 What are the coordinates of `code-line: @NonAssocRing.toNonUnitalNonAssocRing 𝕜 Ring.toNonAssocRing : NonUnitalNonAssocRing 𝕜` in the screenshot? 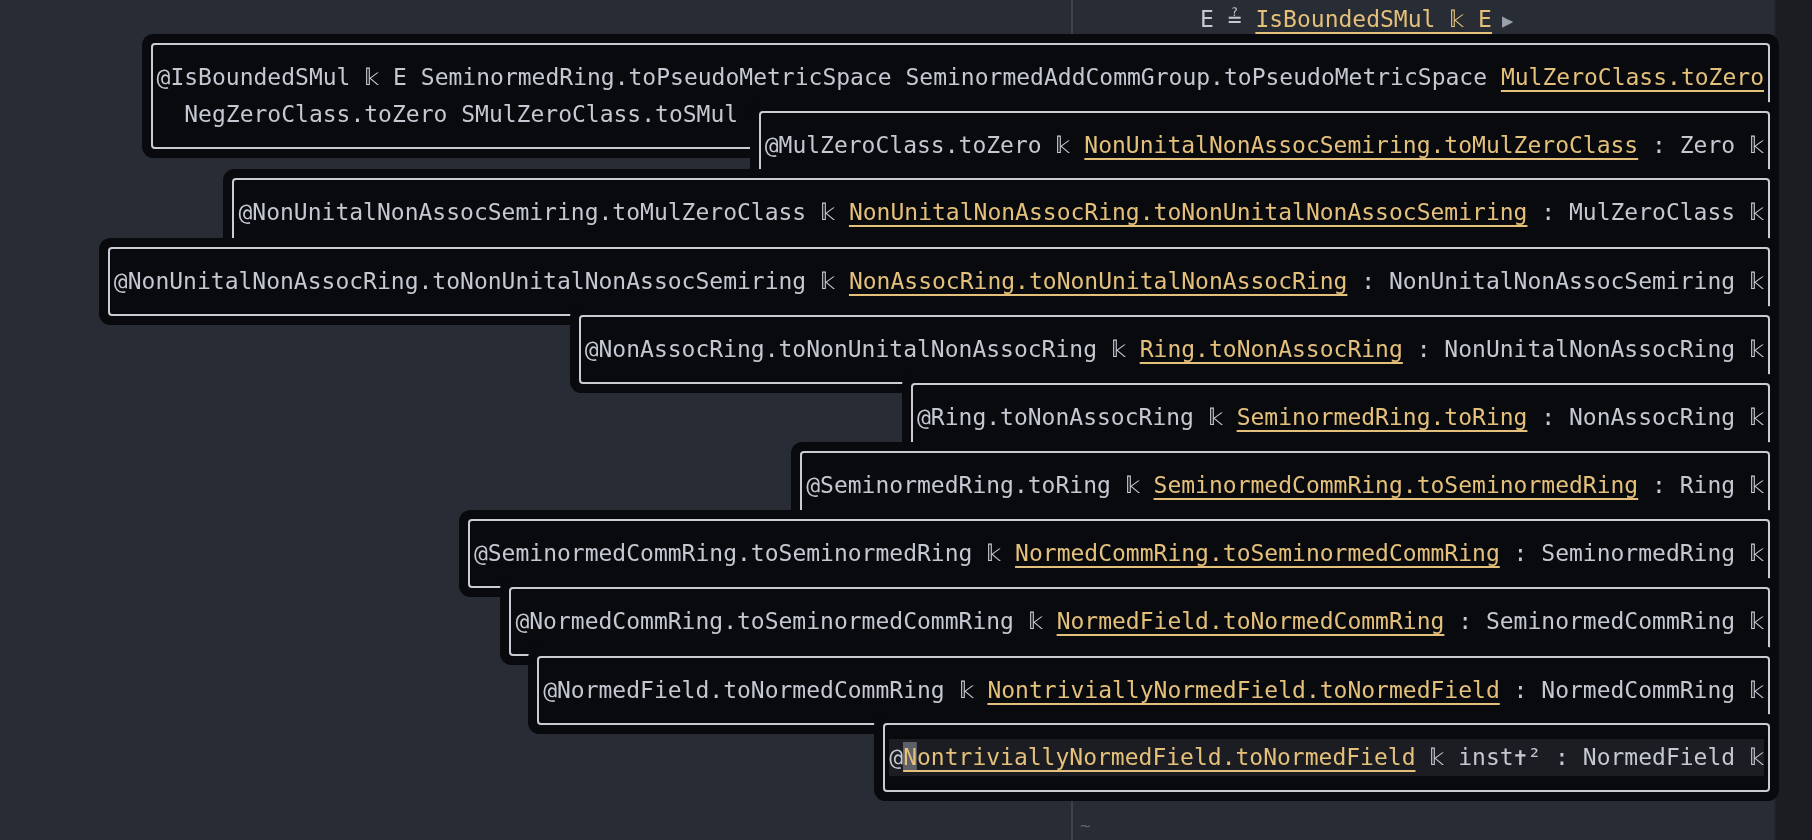 It's located at (1174, 349).